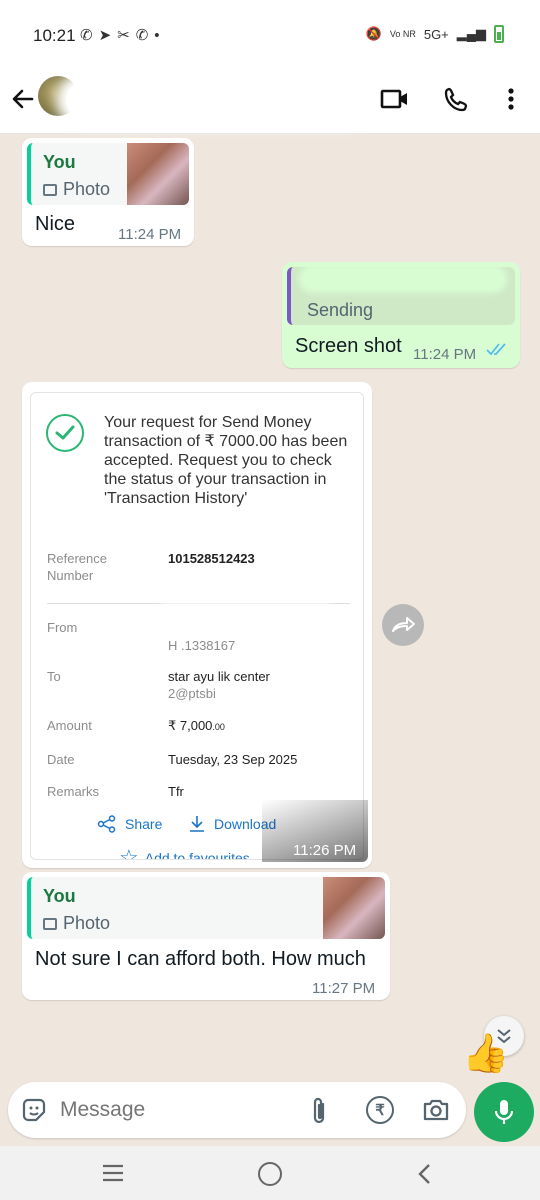  Describe the element at coordinates (499, 34) in the screenshot. I see `battery-icon` at that location.